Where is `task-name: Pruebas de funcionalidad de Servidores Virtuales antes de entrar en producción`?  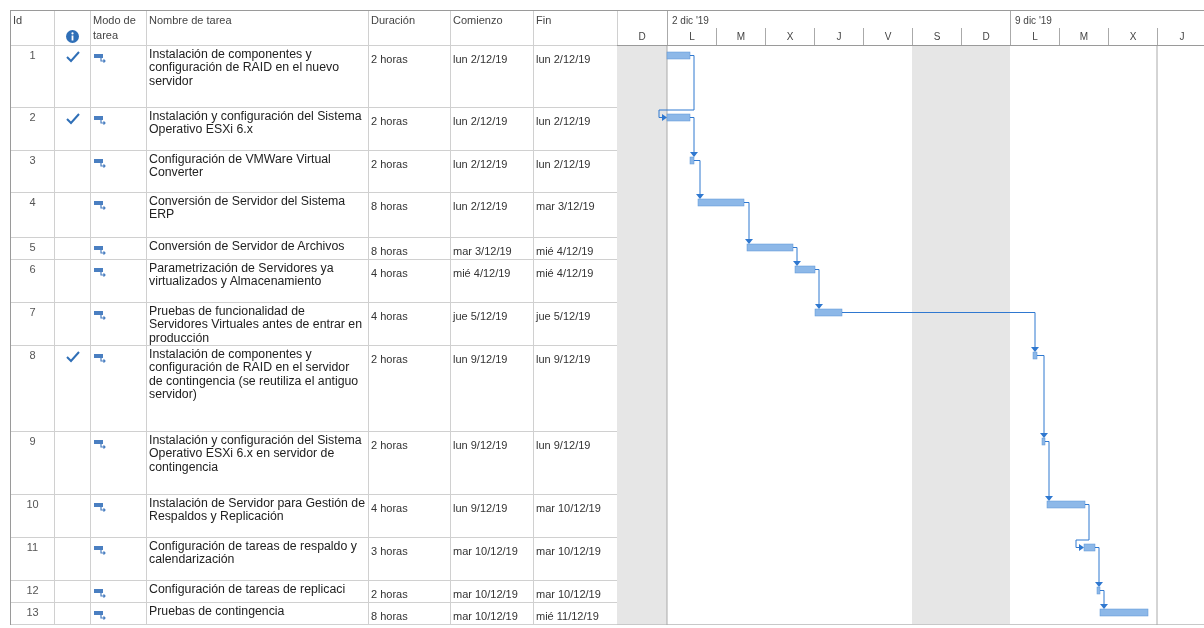 task-name: Pruebas de funcionalidad de Servidores Virtuales antes de entrar en producción is located at coordinates (256, 325).